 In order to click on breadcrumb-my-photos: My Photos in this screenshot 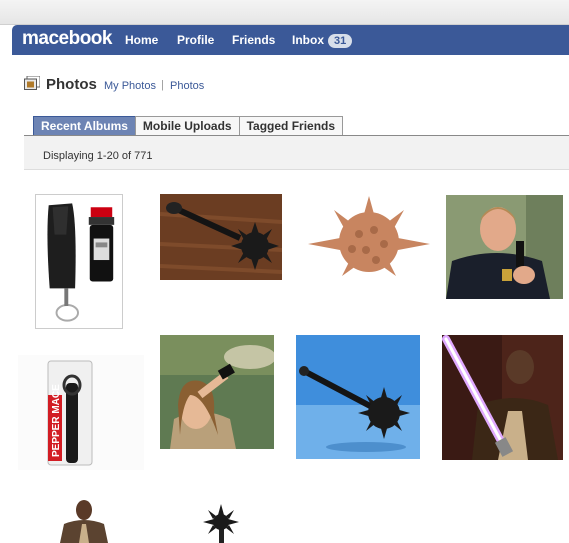, I will do `click(130, 86)`.